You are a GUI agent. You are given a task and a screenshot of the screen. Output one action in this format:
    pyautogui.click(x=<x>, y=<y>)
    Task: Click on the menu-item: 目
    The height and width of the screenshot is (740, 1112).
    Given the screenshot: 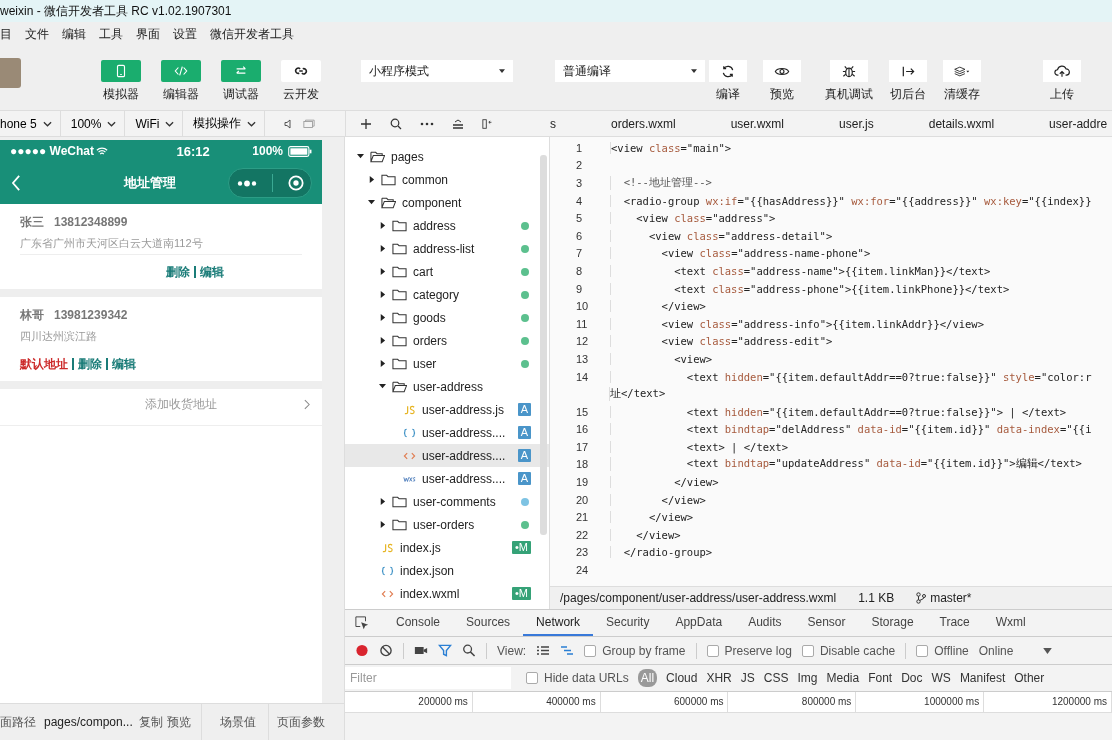 What is the action you would take?
    pyautogui.click(x=9, y=34)
    